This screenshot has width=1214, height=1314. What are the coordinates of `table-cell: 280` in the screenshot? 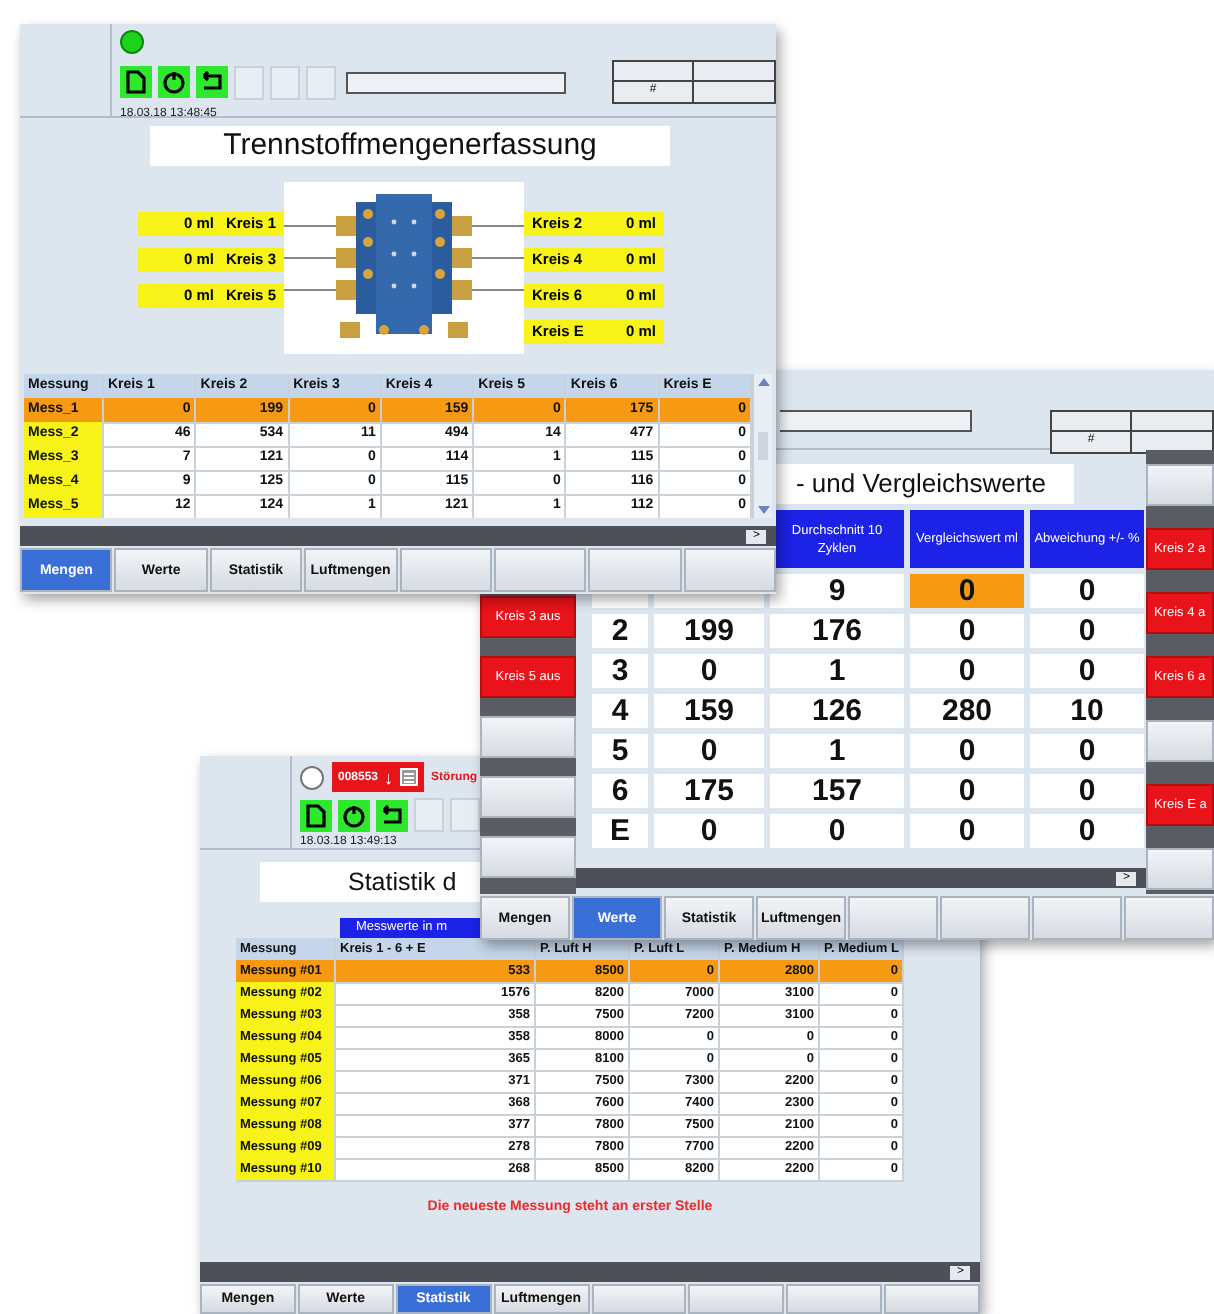 It's located at (967, 711).